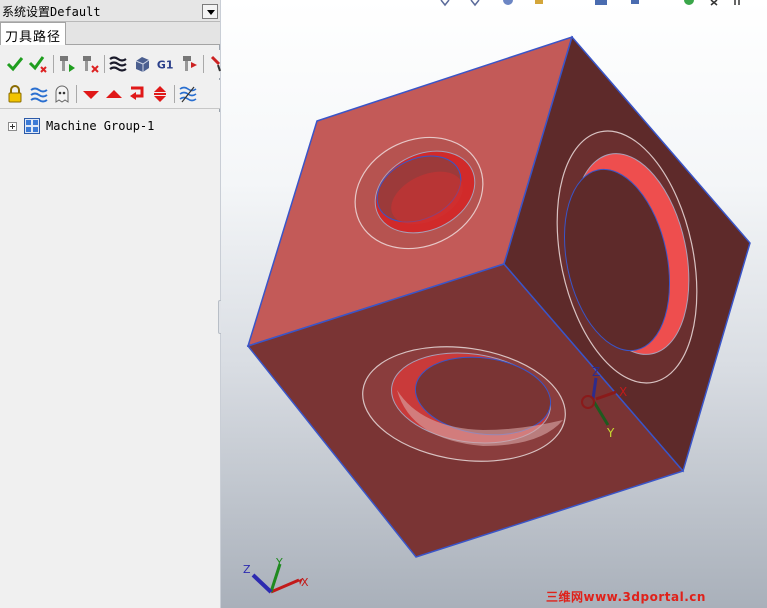 This screenshot has width=767, height=608. What do you see at coordinates (15, 94) in the screenshot?
I see `lock-icon` at bounding box center [15, 94].